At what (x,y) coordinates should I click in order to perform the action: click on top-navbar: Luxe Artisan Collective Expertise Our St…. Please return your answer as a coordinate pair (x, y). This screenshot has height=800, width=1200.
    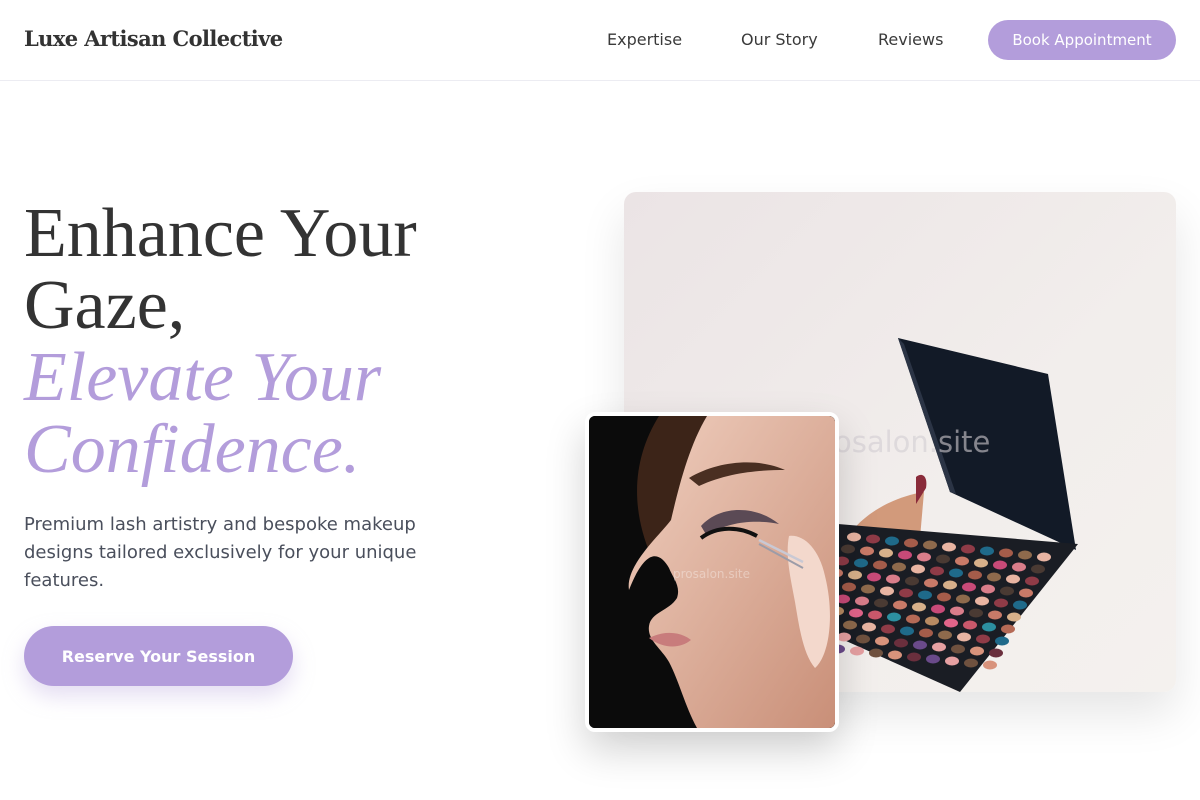
    Looking at the image, I should click on (600, 40).